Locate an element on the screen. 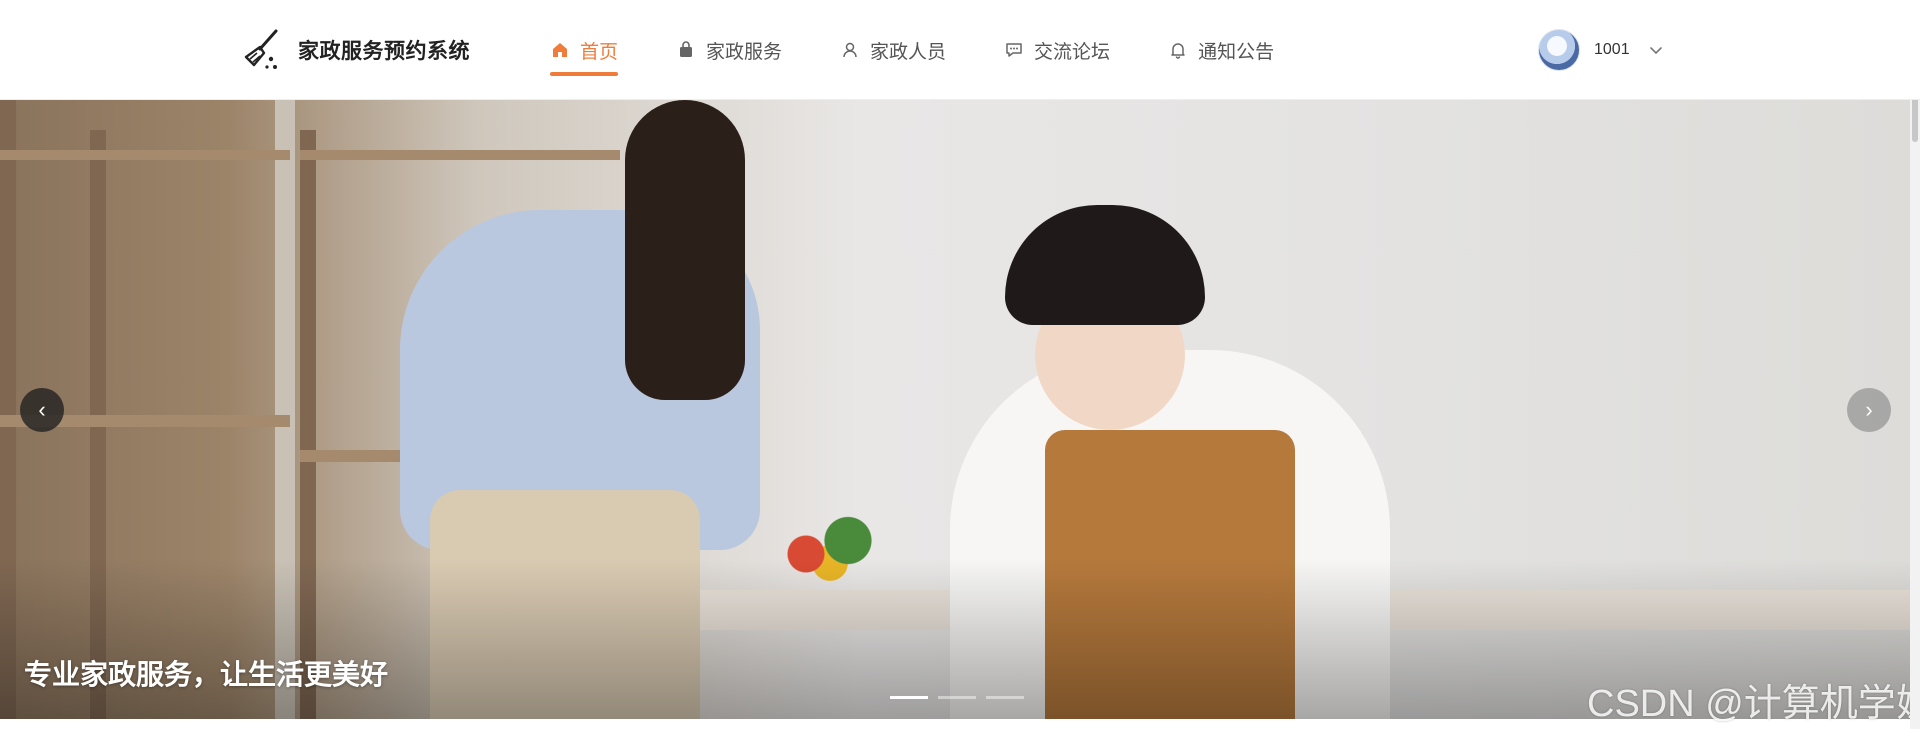 Image resolution: width=1920 pixels, height=729 pixels. home-icon is located at coordinates (560, 50).